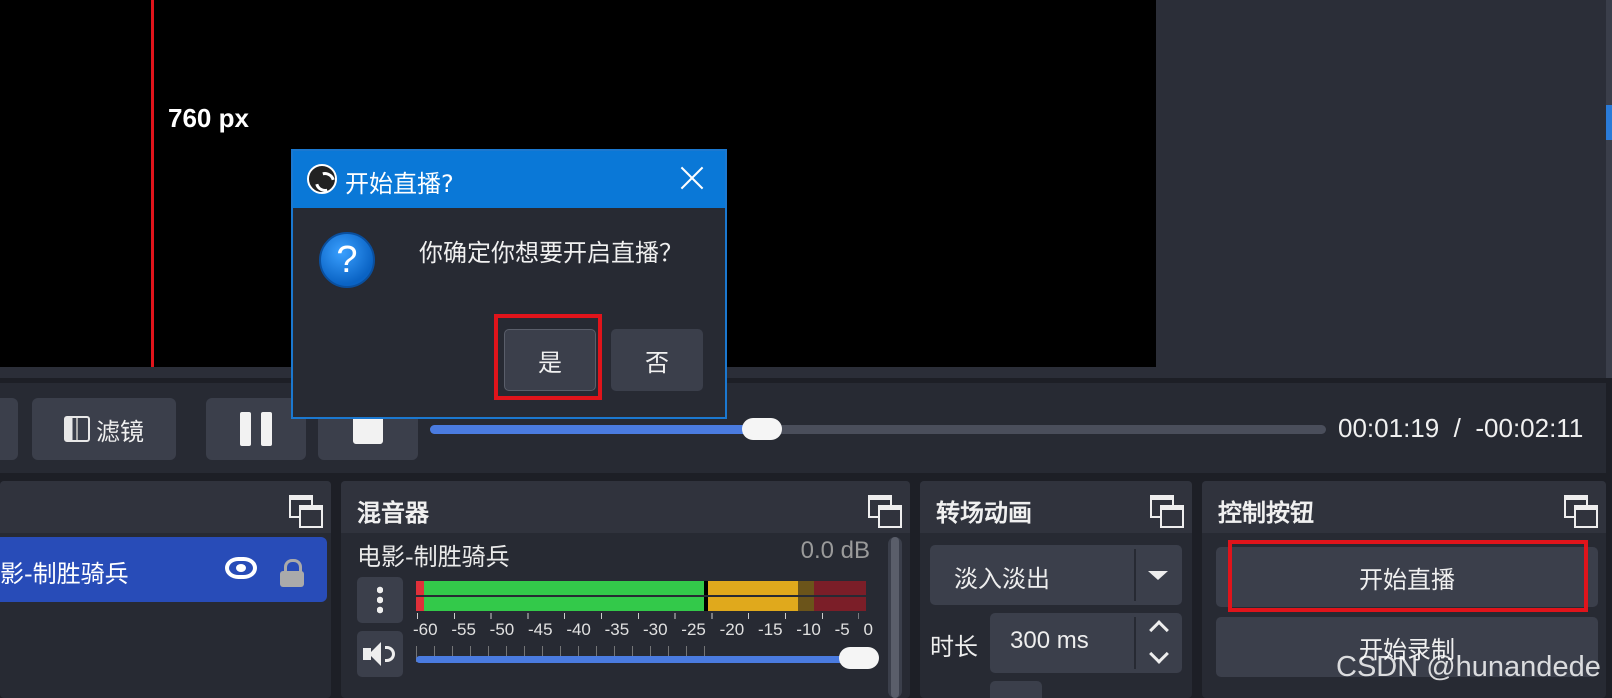  I want to click on duration-label: 时长, so click(954, 647).